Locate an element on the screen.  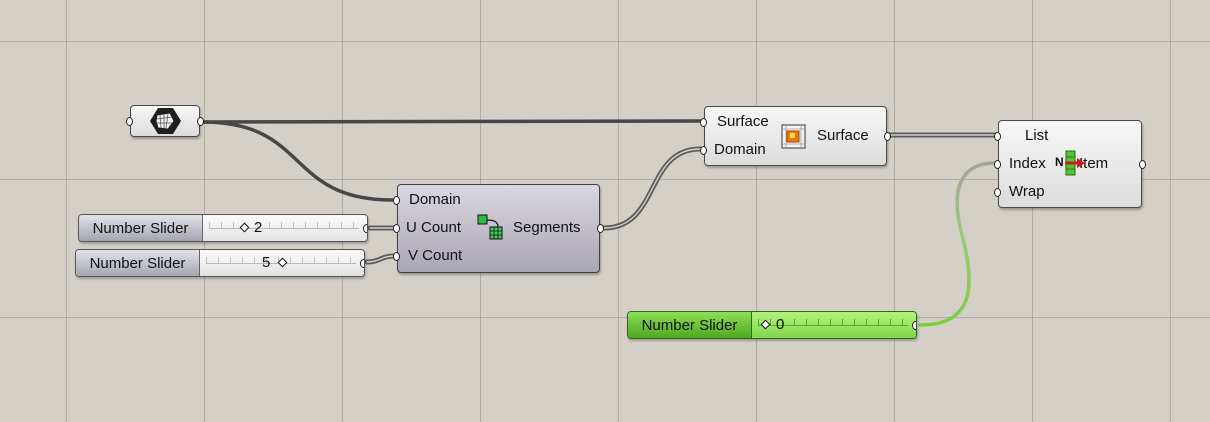
number-slider-index: Number Slider 0 is located at coordinates (772, 325).